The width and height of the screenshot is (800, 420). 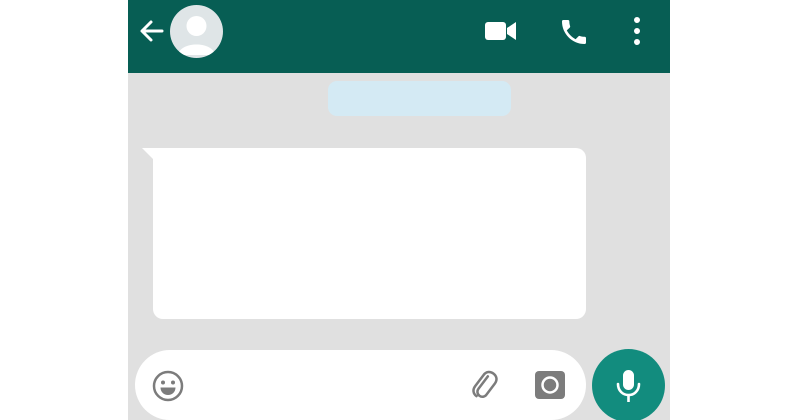 I want to click on attachment-icon, so click(x=484, y=385).